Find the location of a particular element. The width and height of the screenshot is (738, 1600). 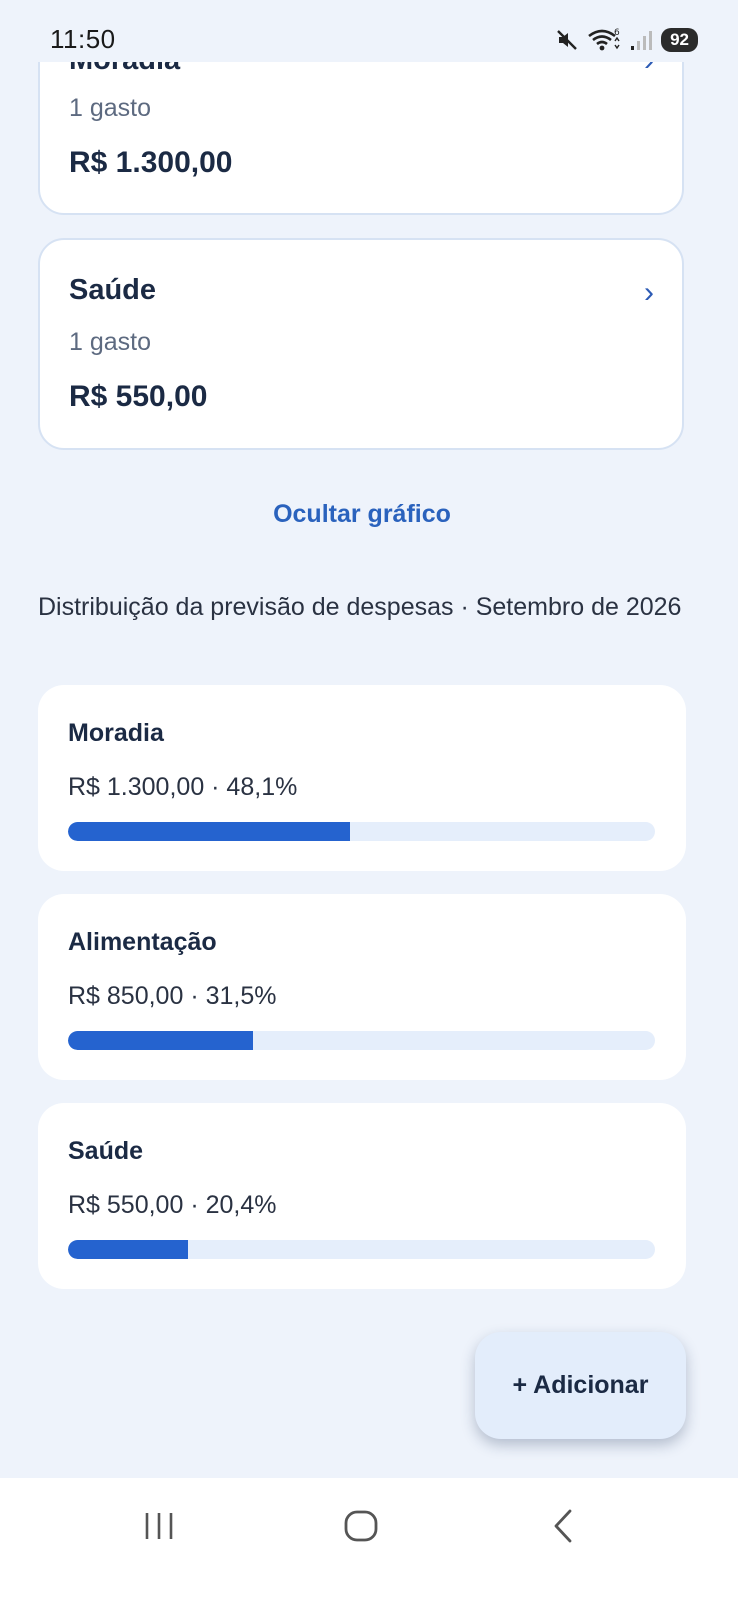

category-card-saude: Saúde › 1 gasto R$ 550,00 is located at coordinates (361, 344).